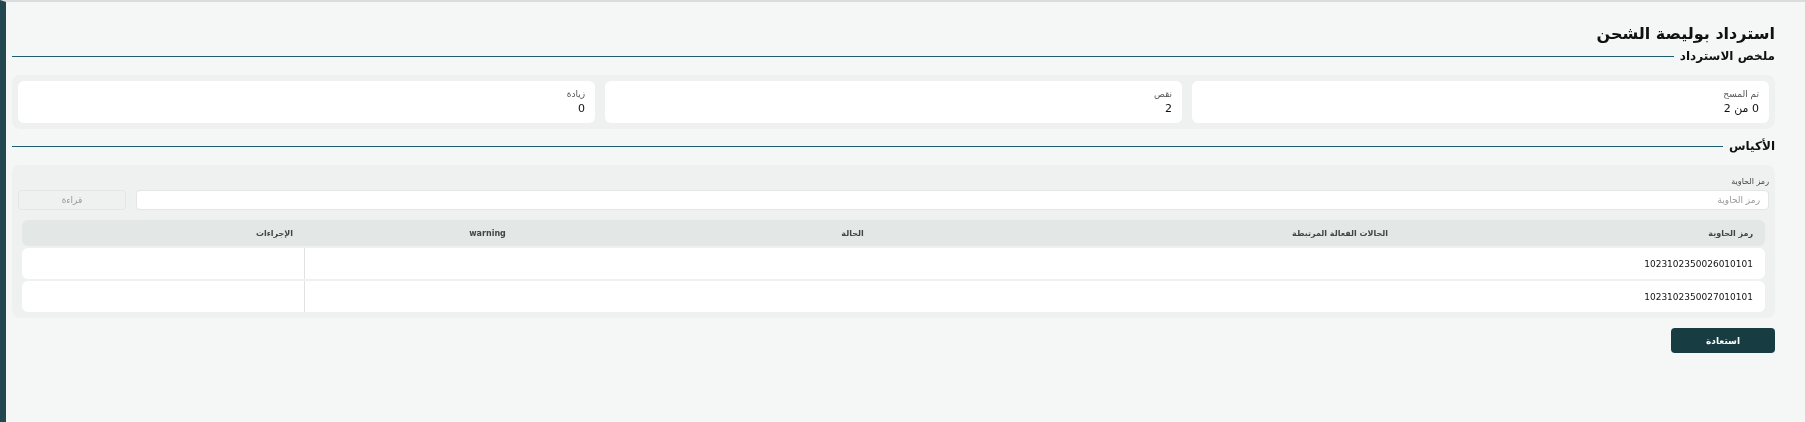 Image resolution: width=1805 pixels, height=422 pixels. Describe the element at coordinates (274, 233) in the screenshot. I see `column-header: الإجراءات` at that location.